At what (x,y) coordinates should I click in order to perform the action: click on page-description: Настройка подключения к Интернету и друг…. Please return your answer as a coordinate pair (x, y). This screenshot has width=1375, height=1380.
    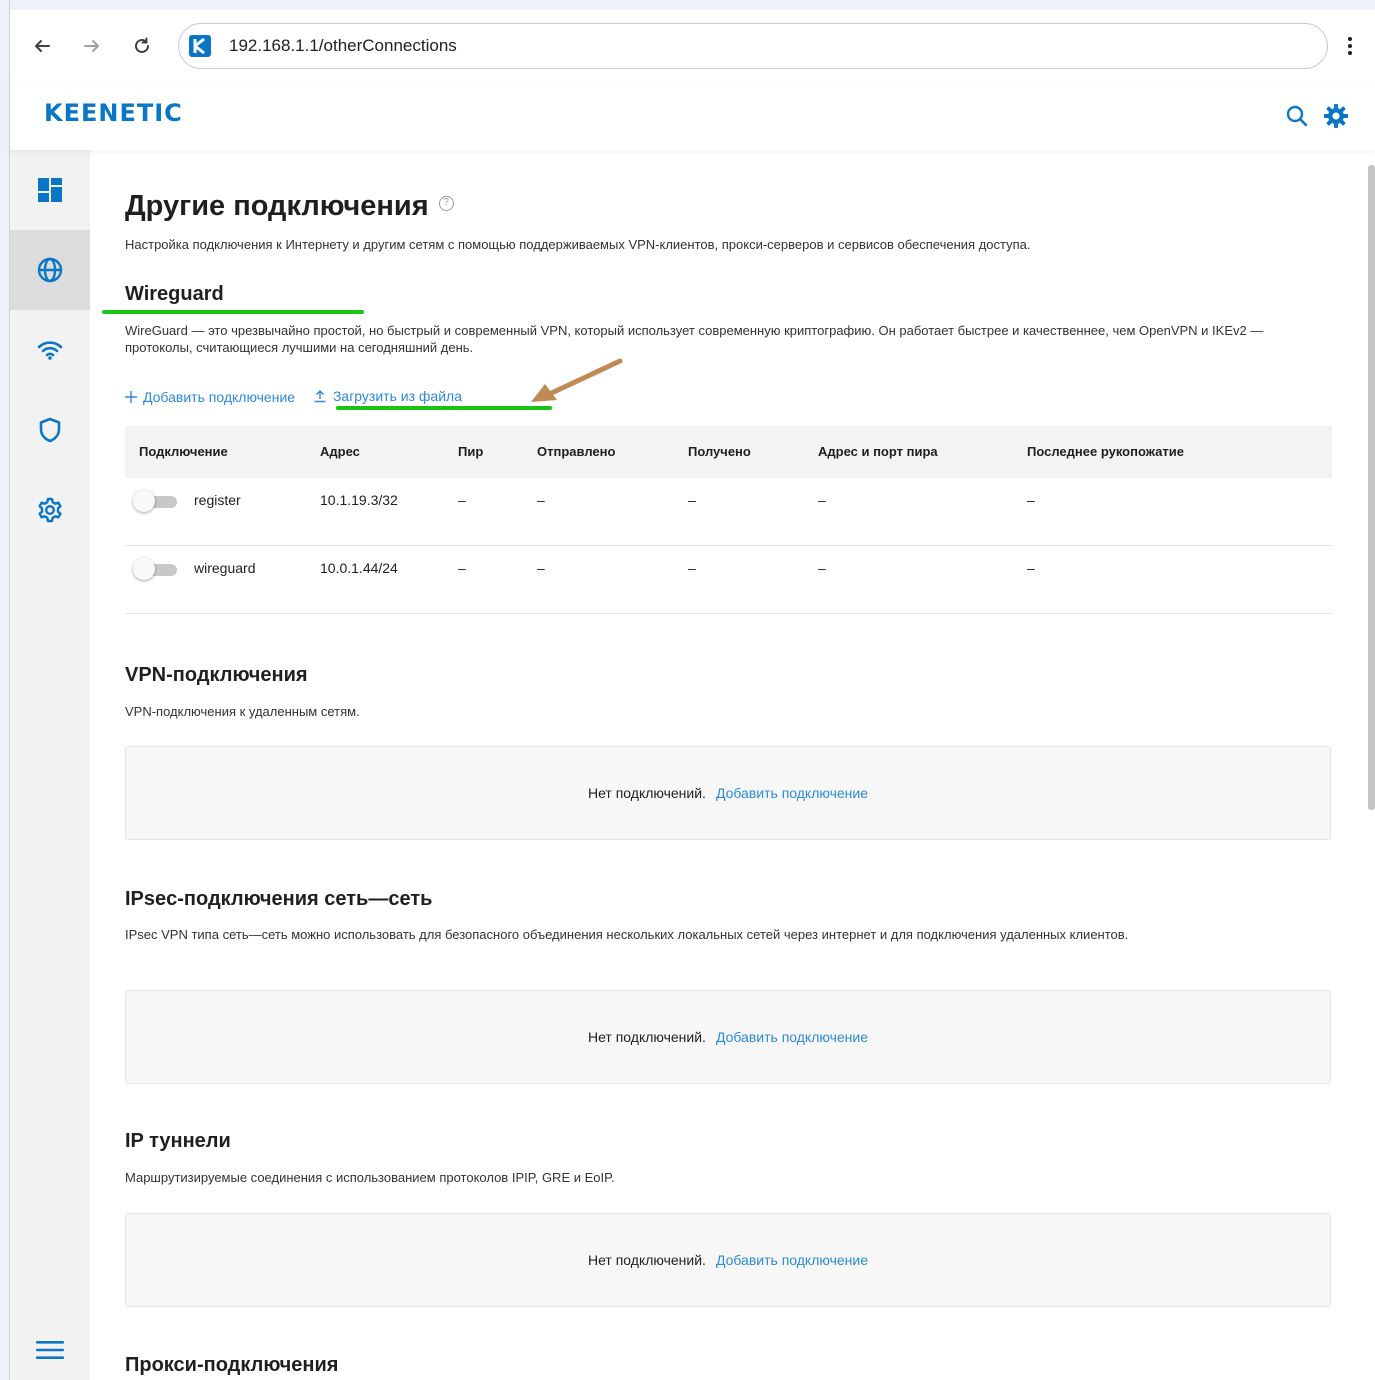
    Looking at the image, I should click on (578, 244).